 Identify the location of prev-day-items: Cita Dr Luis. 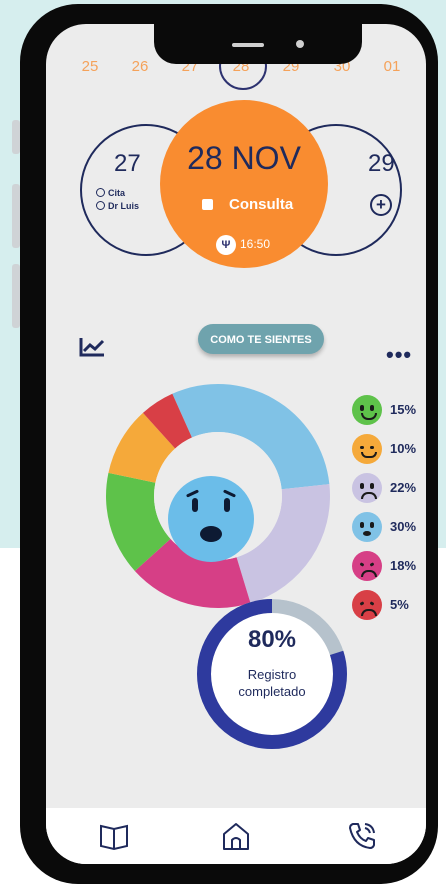
(117, 201).